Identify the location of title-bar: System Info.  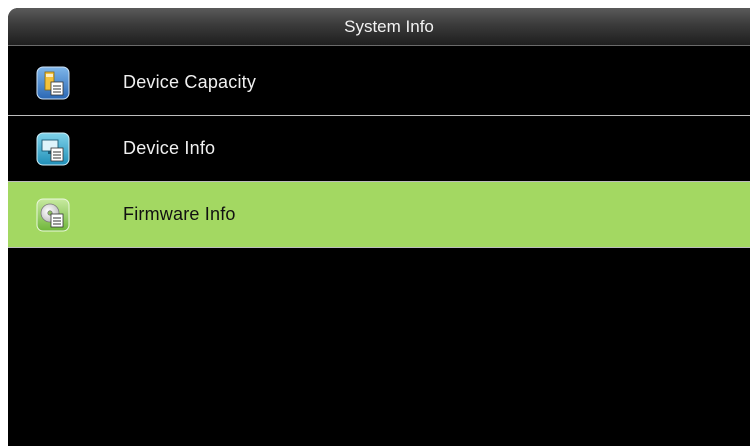
(379, 27).